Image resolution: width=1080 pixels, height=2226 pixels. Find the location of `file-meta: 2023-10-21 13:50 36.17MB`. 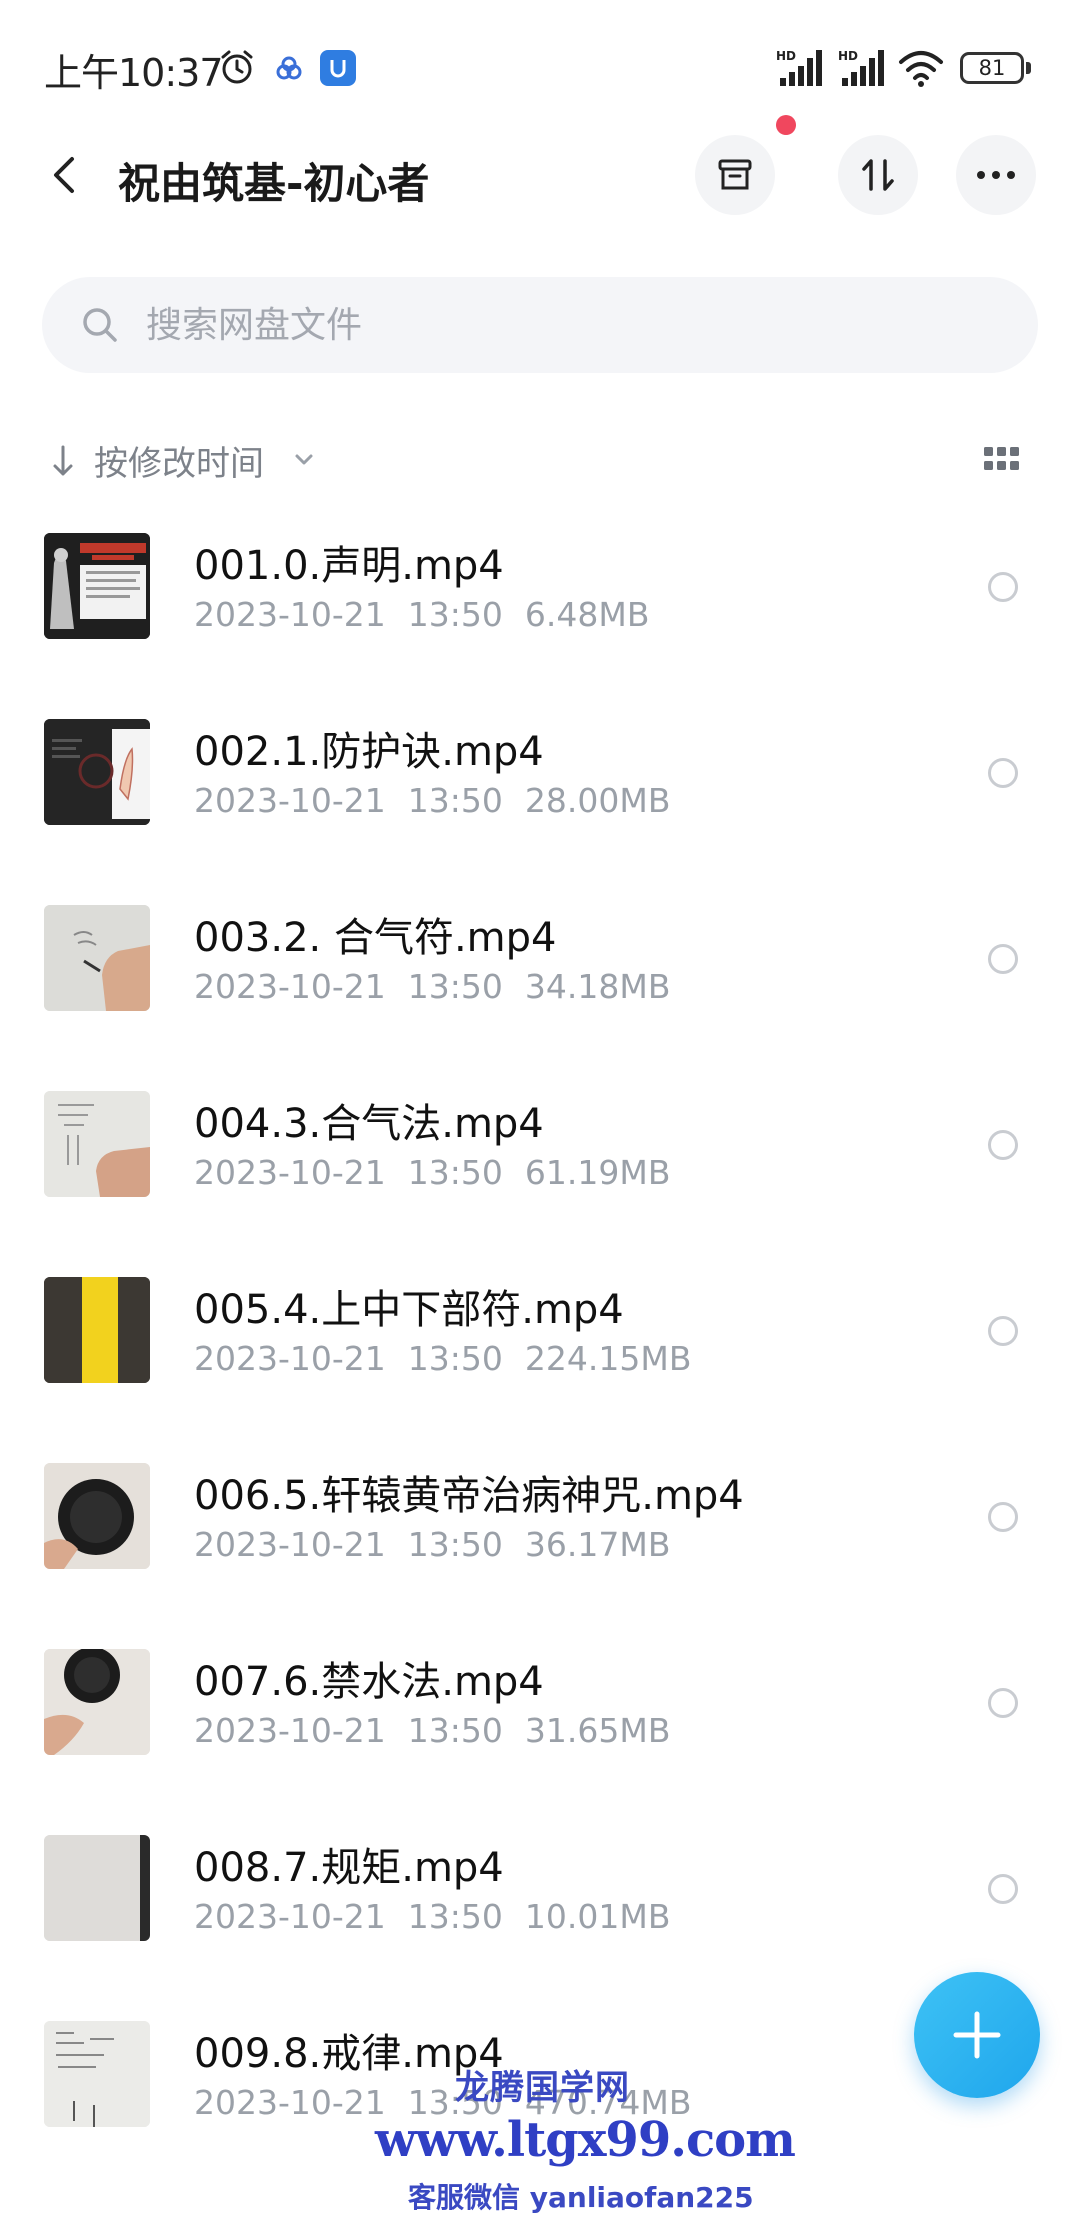

file-meta: 2023-10-21 13:50 36.17MB is located at coordinates (432, 1544).